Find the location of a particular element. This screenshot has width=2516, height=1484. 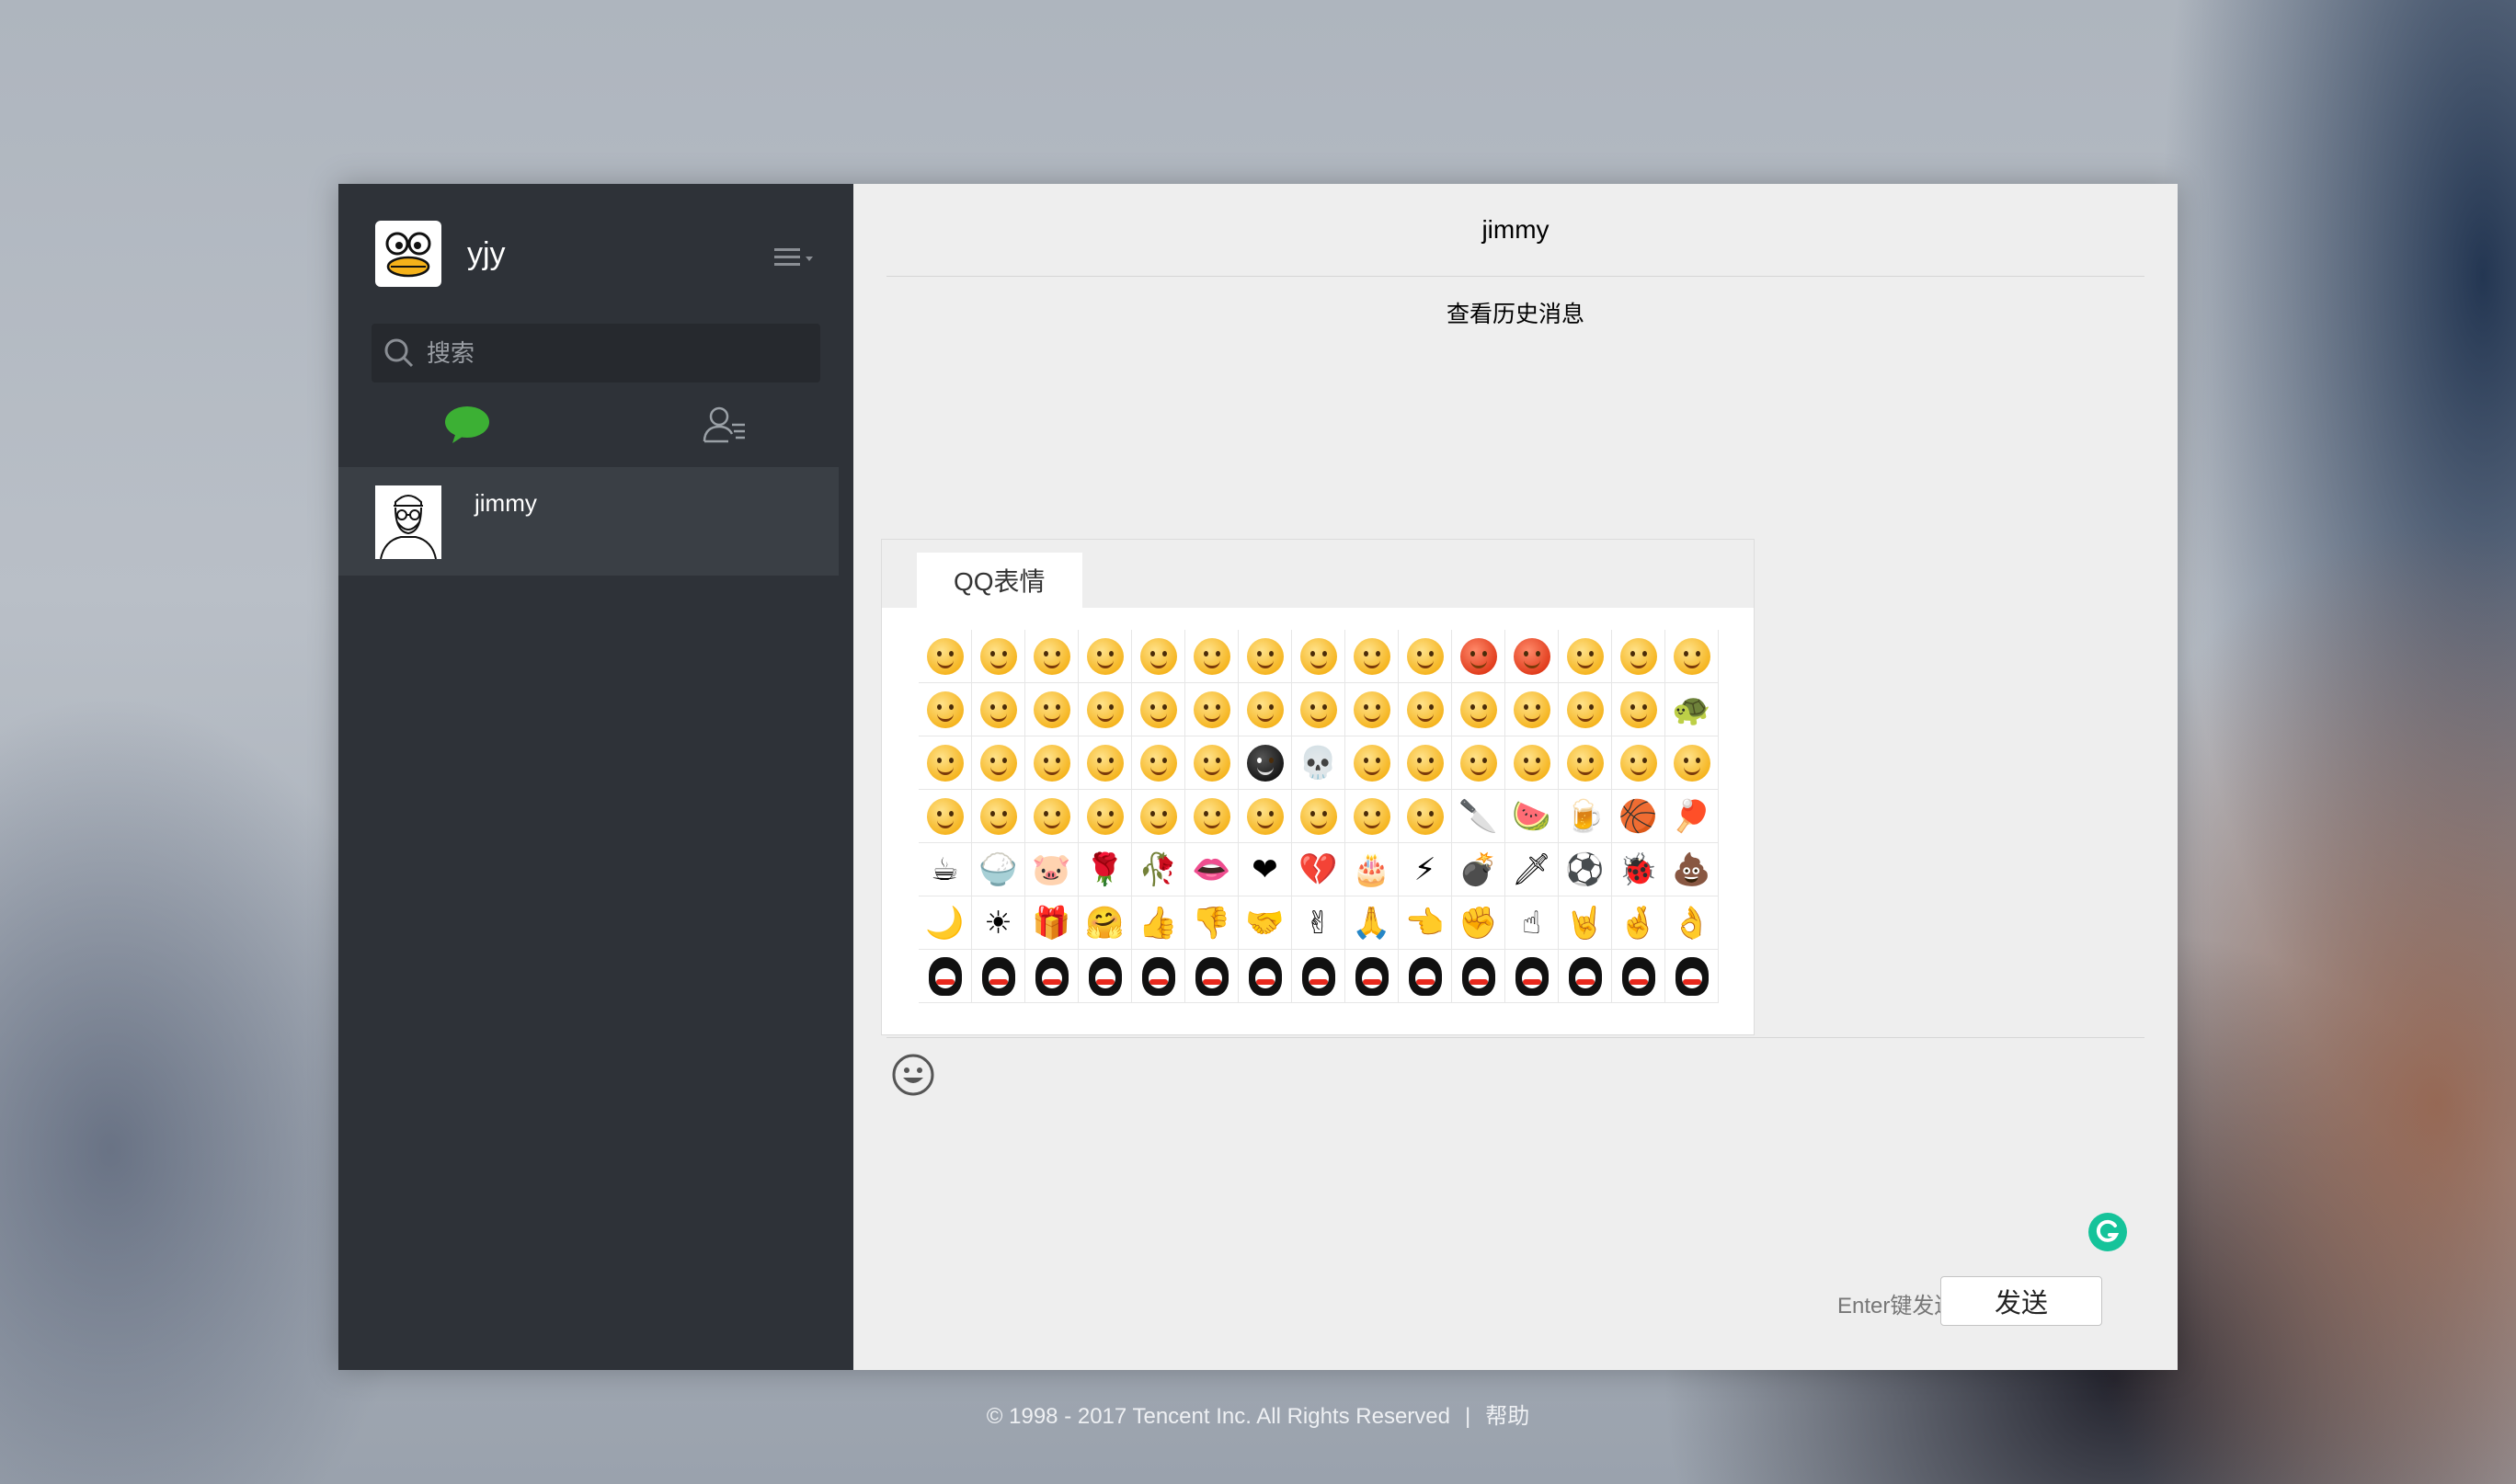

emoji-beer-icon: 🍺 is located at coordinates (1586, 816).